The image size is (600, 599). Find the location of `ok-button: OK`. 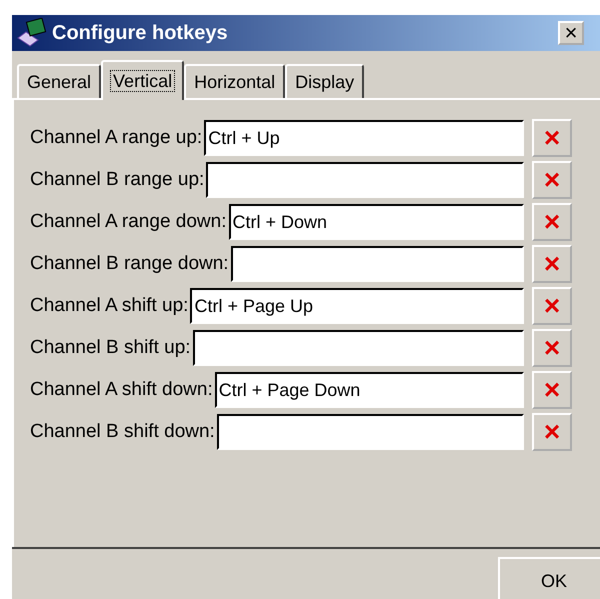

ok-button: OK is located at coordinates (549, 578).